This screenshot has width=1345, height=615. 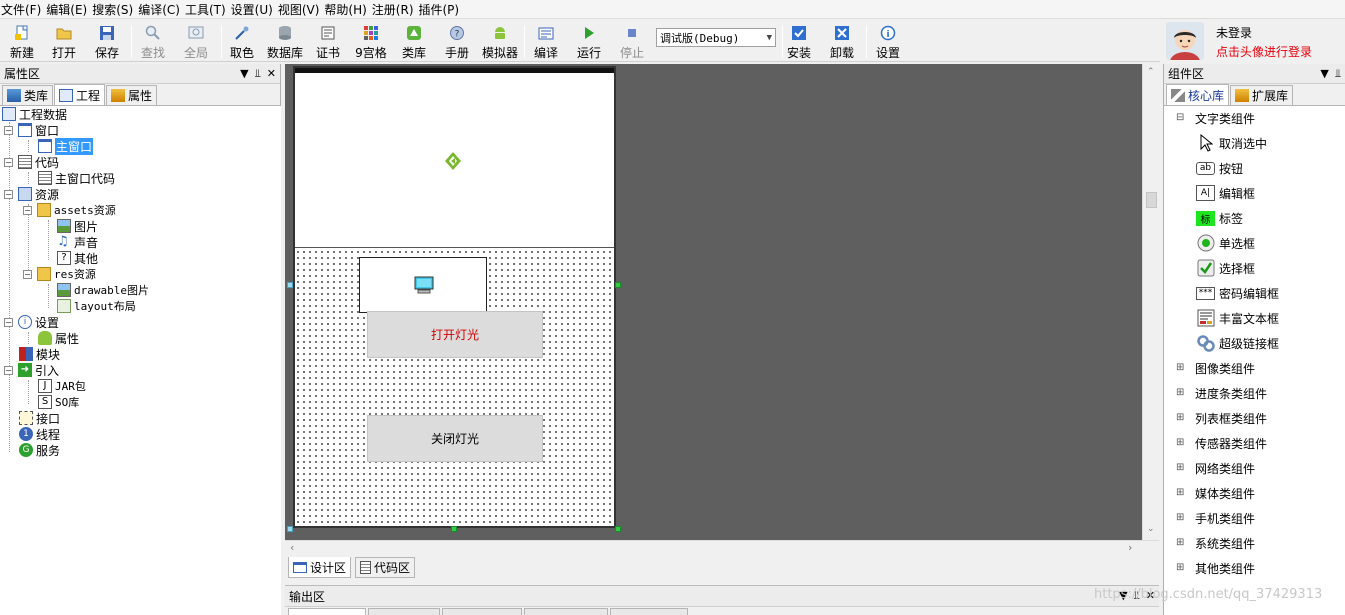 I want to click on tree-node-drawable: drawable图片, so click(x=103, y=290).